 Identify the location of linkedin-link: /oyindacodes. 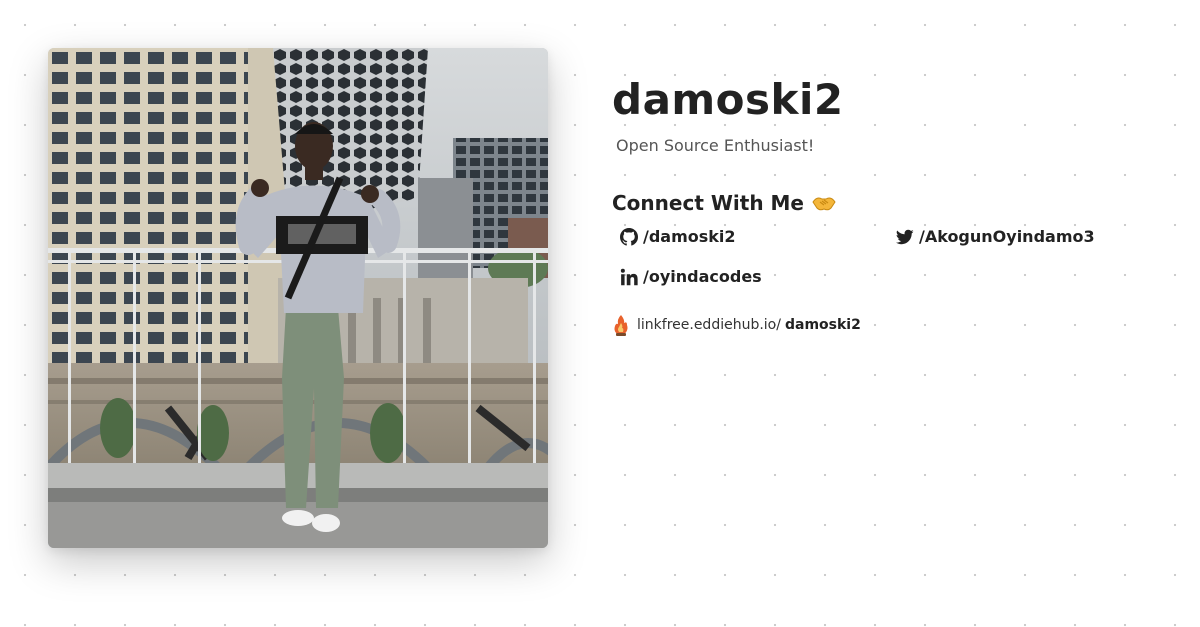
(758, 277).